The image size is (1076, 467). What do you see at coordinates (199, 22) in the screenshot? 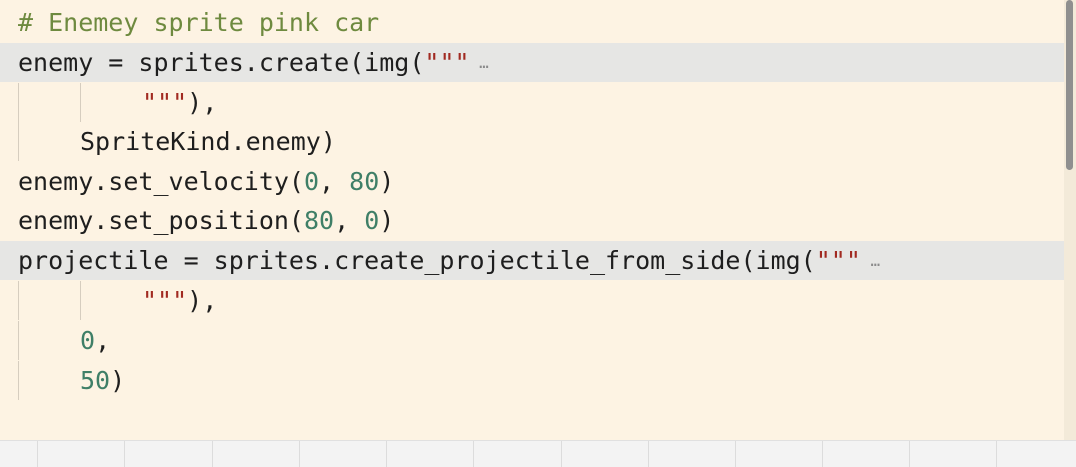
I see `code-comment: # Enemey sprite pink car` at bounding box center [199, 22].